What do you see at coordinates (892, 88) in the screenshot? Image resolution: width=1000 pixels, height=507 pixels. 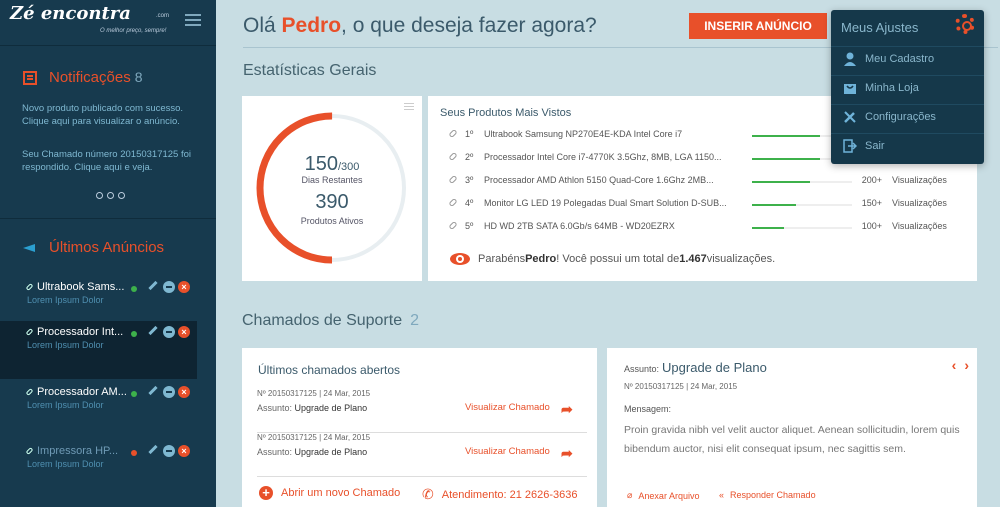 I see `dropdown-item-label: Minha Loja` at bounding box center [892, 88].